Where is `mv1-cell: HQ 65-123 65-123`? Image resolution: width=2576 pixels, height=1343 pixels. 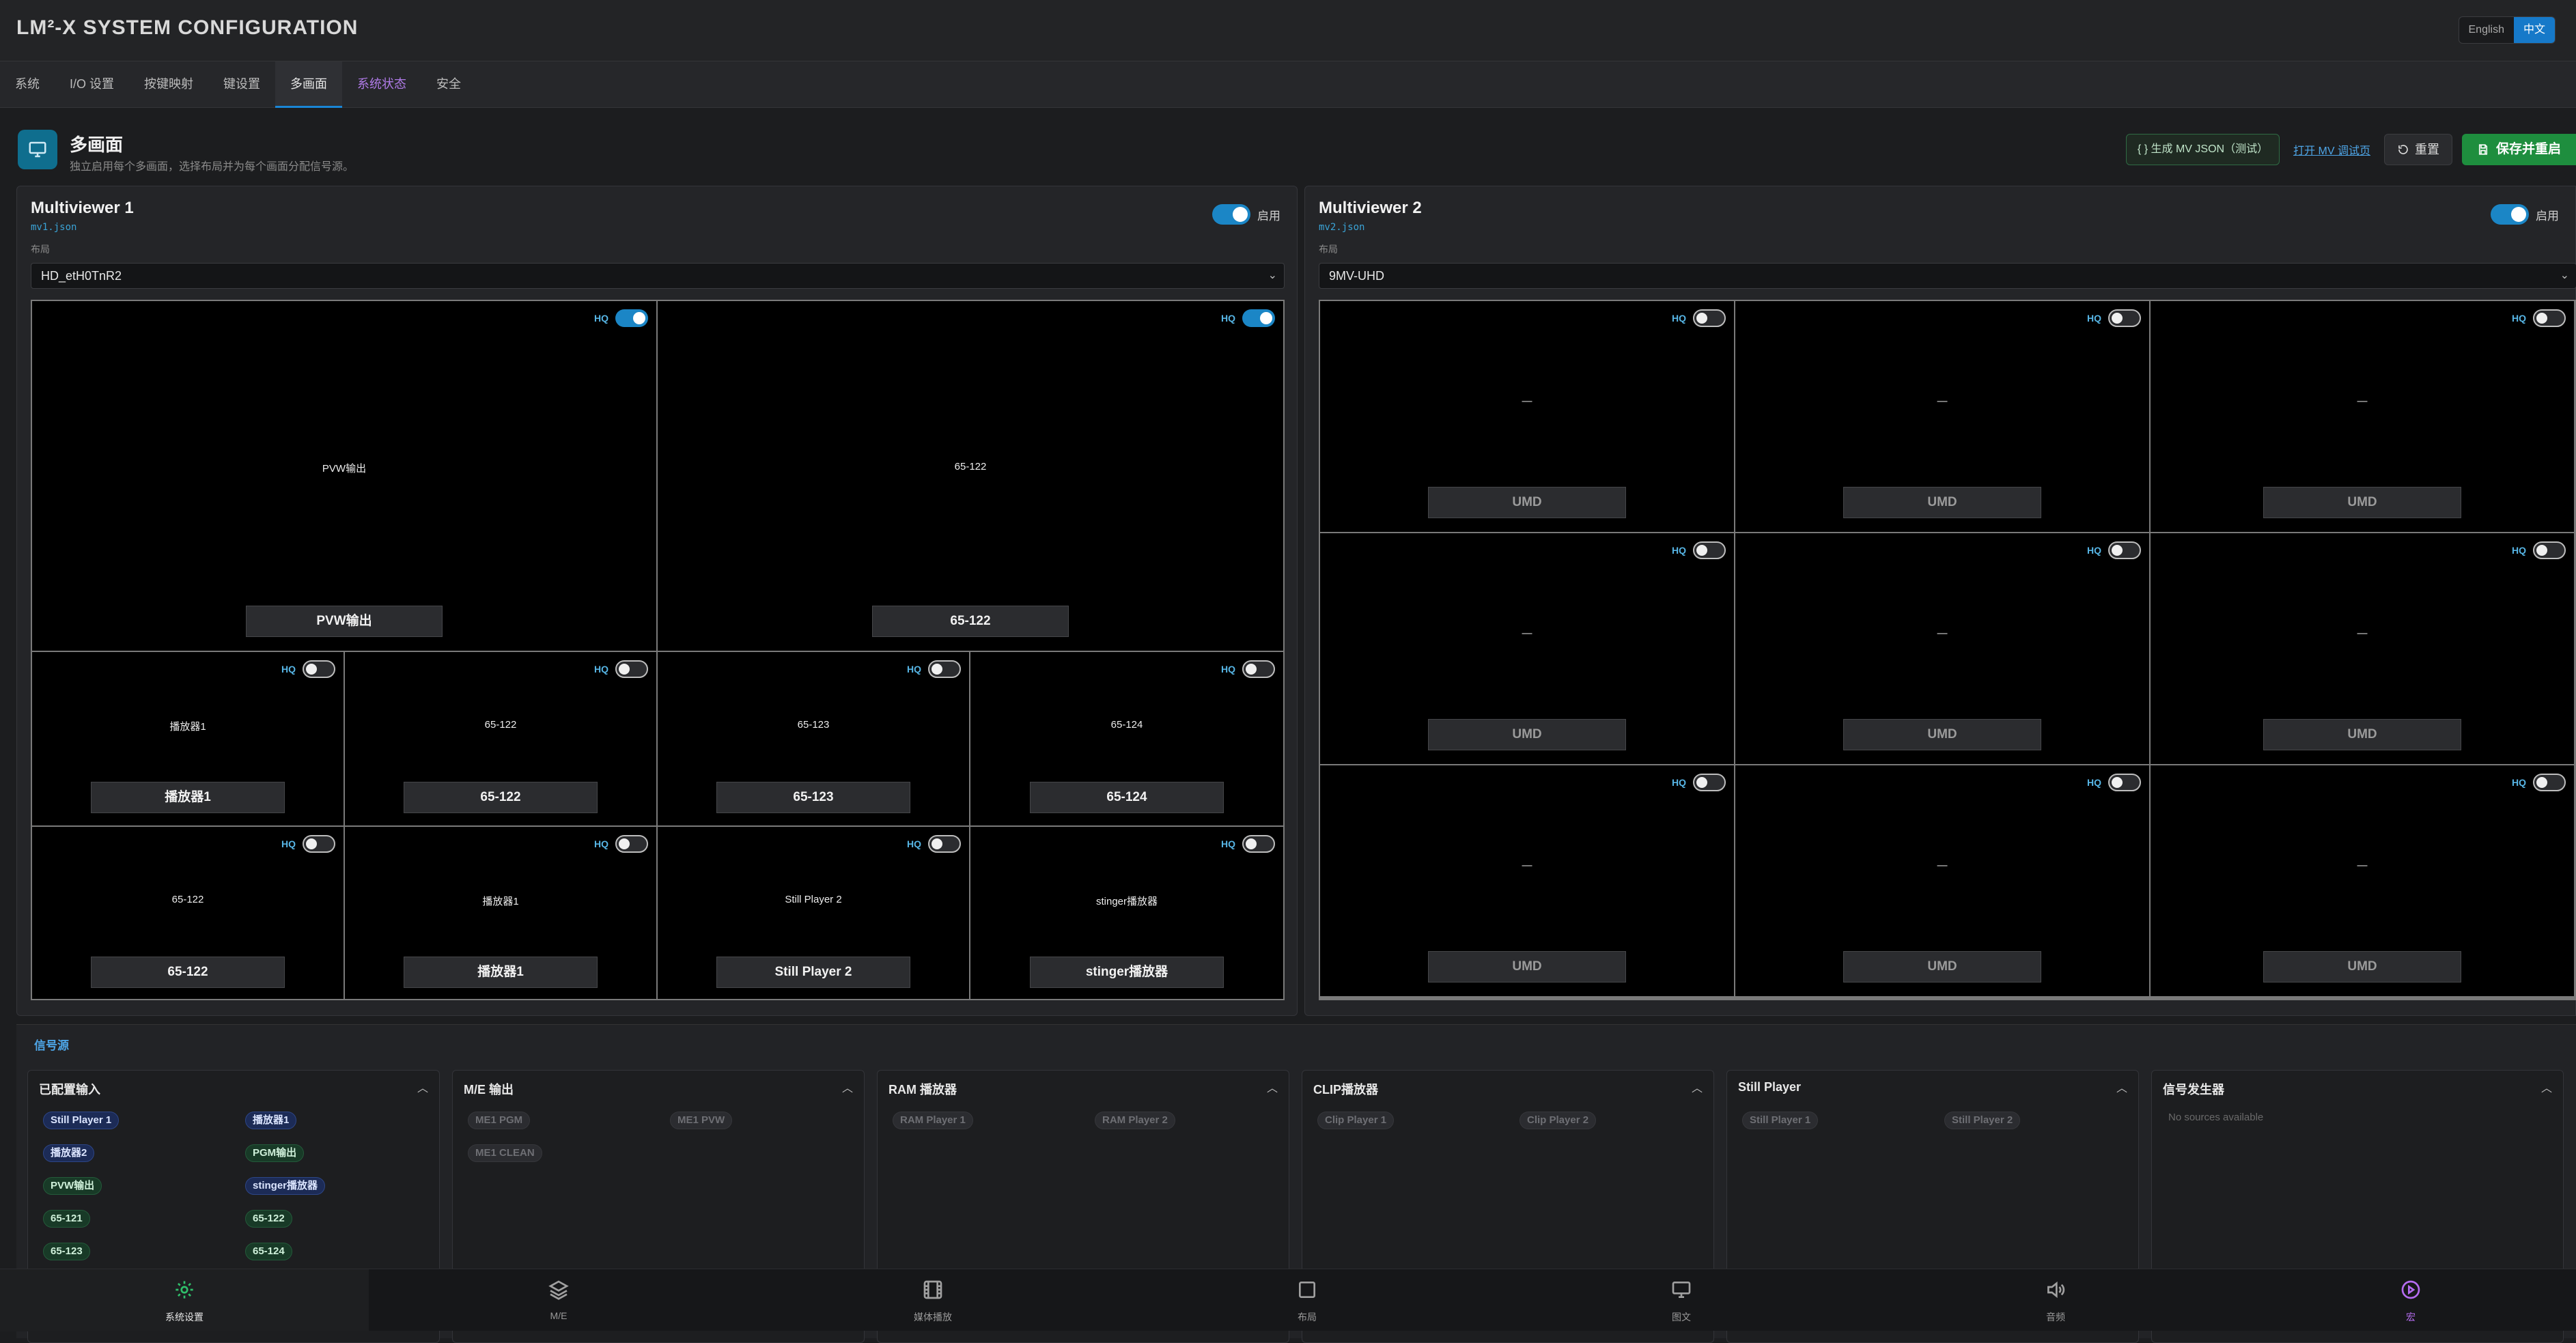 mv1-cell: HQ 65-123 65-123 is located at coordinates (813, 738).